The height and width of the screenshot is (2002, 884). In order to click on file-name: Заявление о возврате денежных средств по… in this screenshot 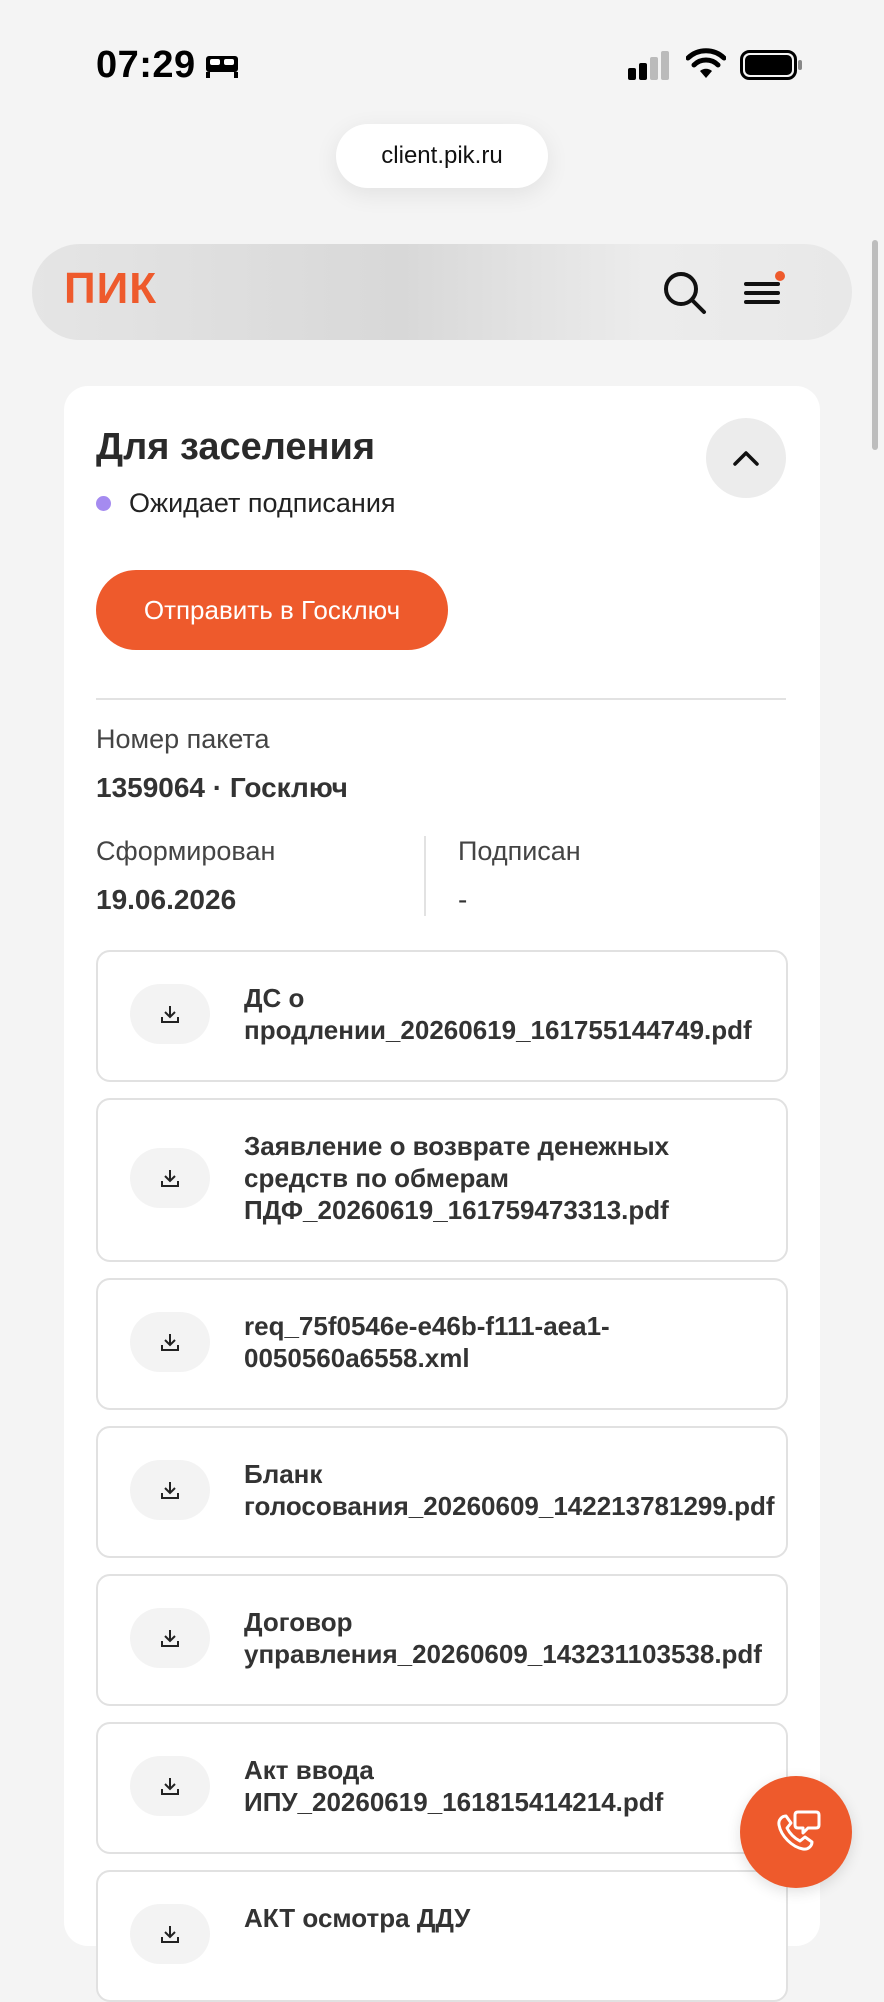, I will do `click(457, 1178)`.